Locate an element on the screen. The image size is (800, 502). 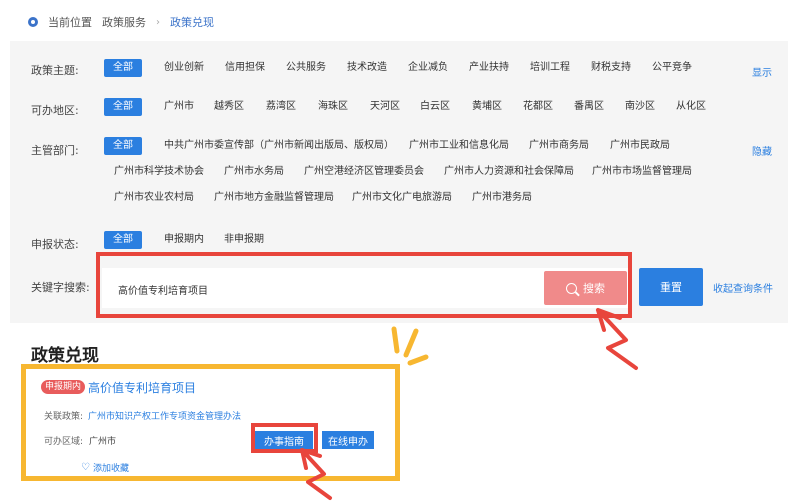
reset-button: 重置 is located at coordinates (671, 287).